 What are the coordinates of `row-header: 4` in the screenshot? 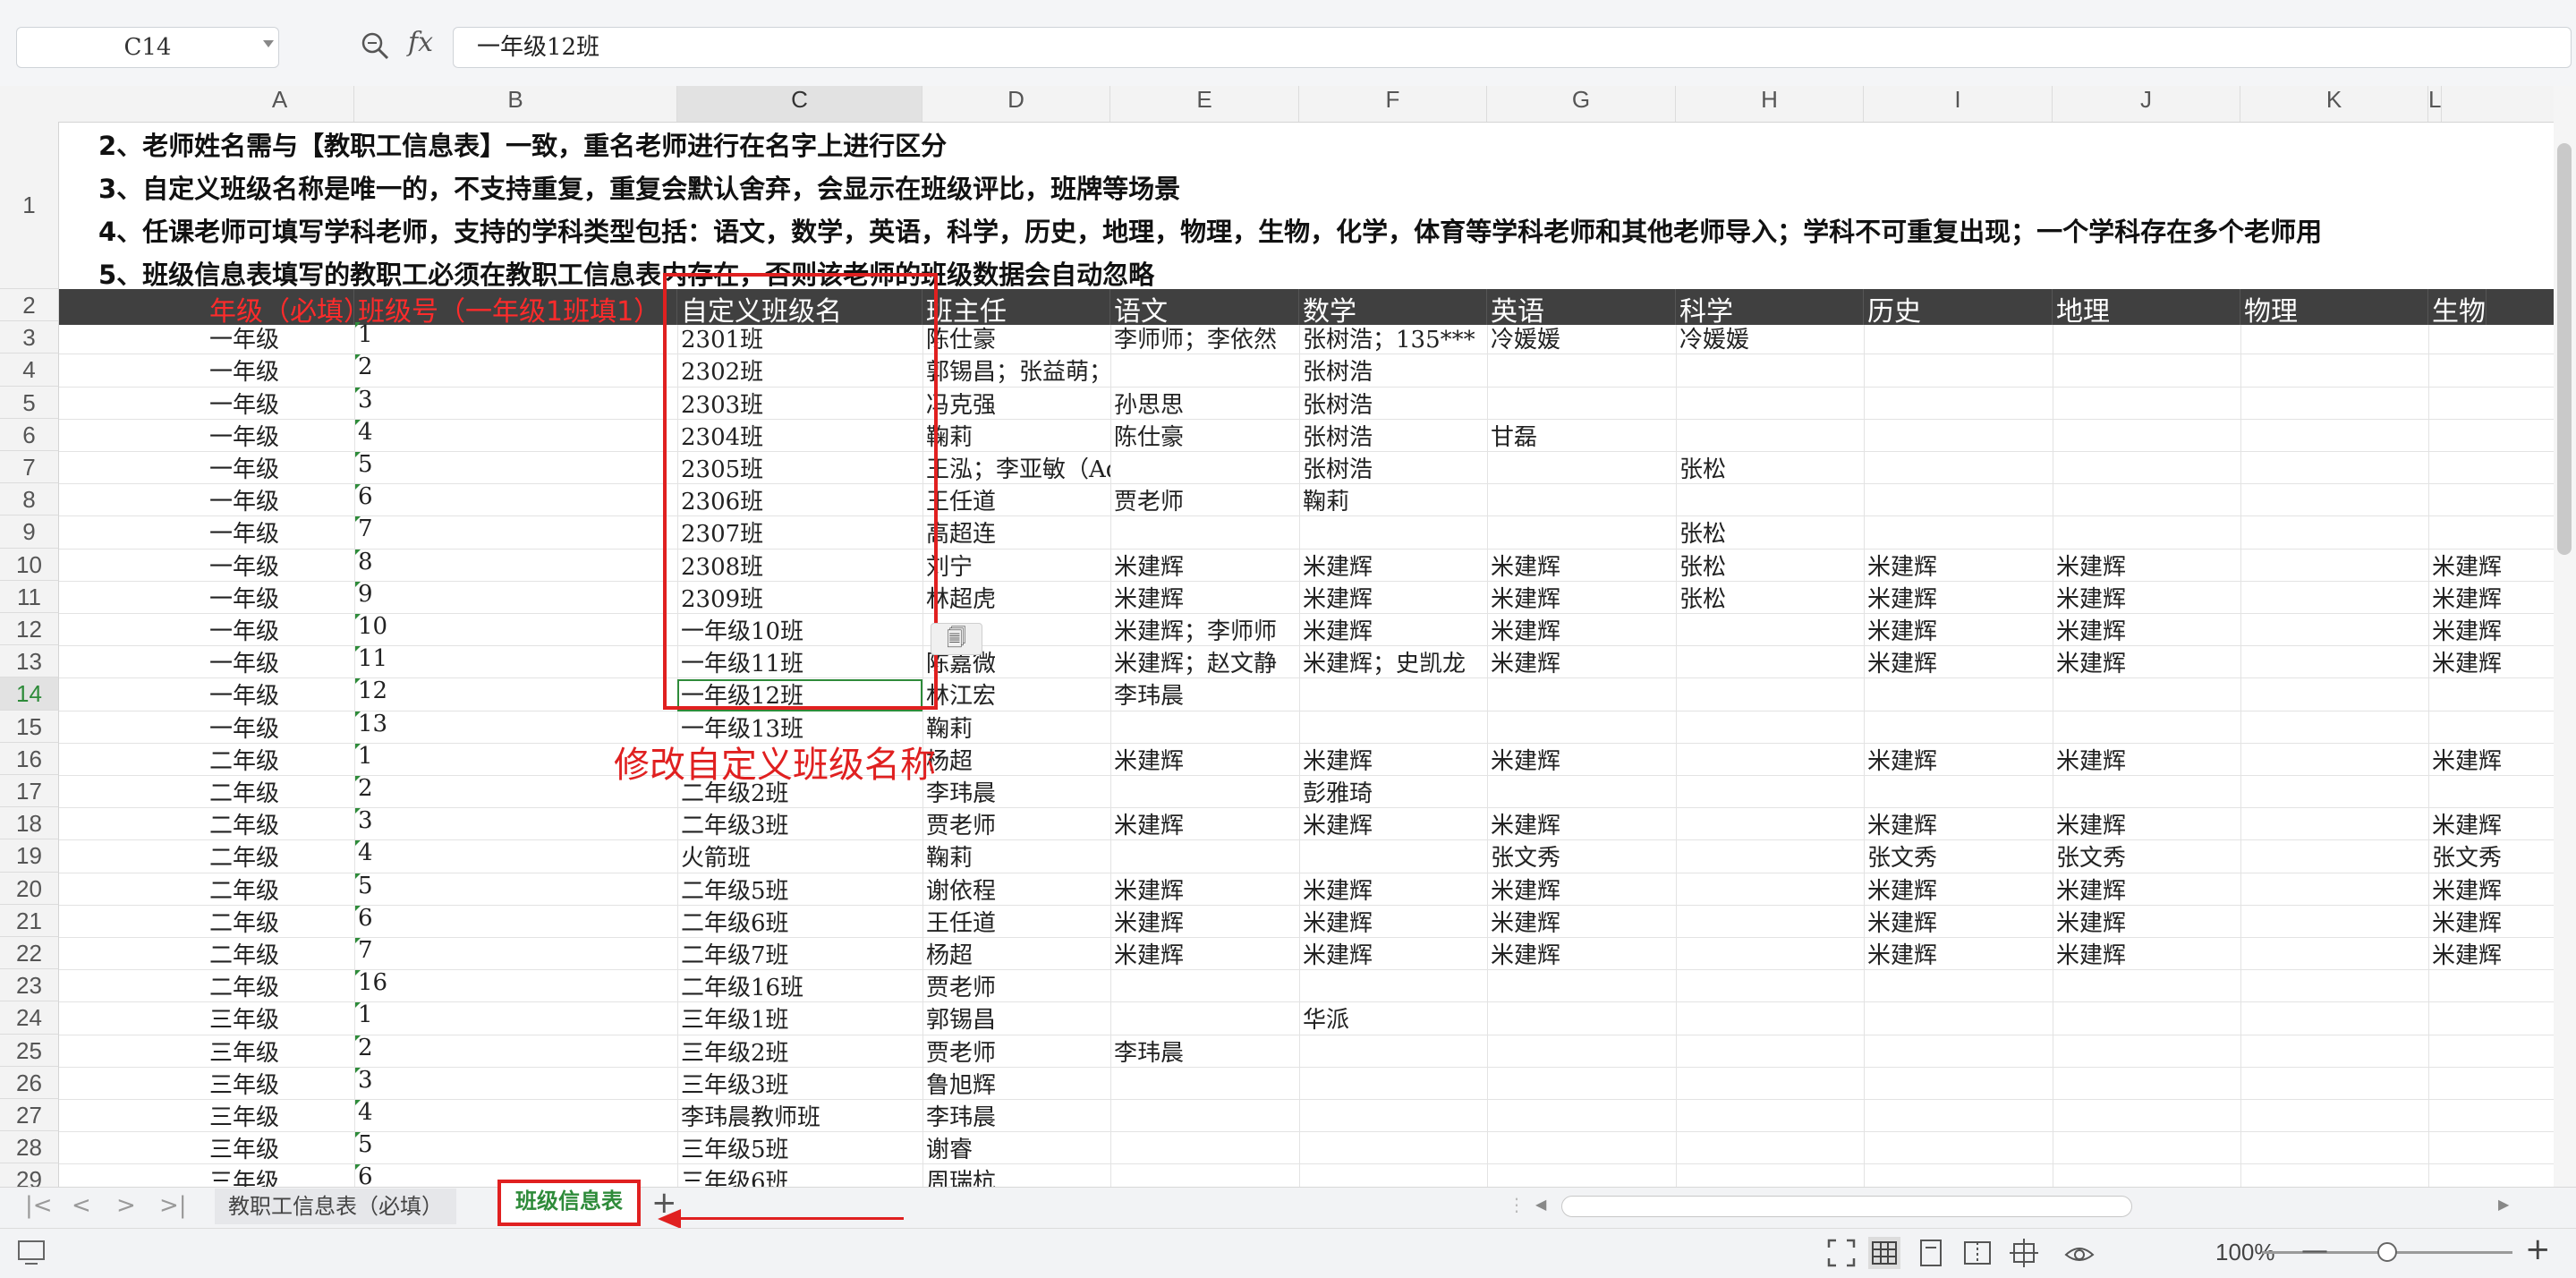 It's located at (29, 370).